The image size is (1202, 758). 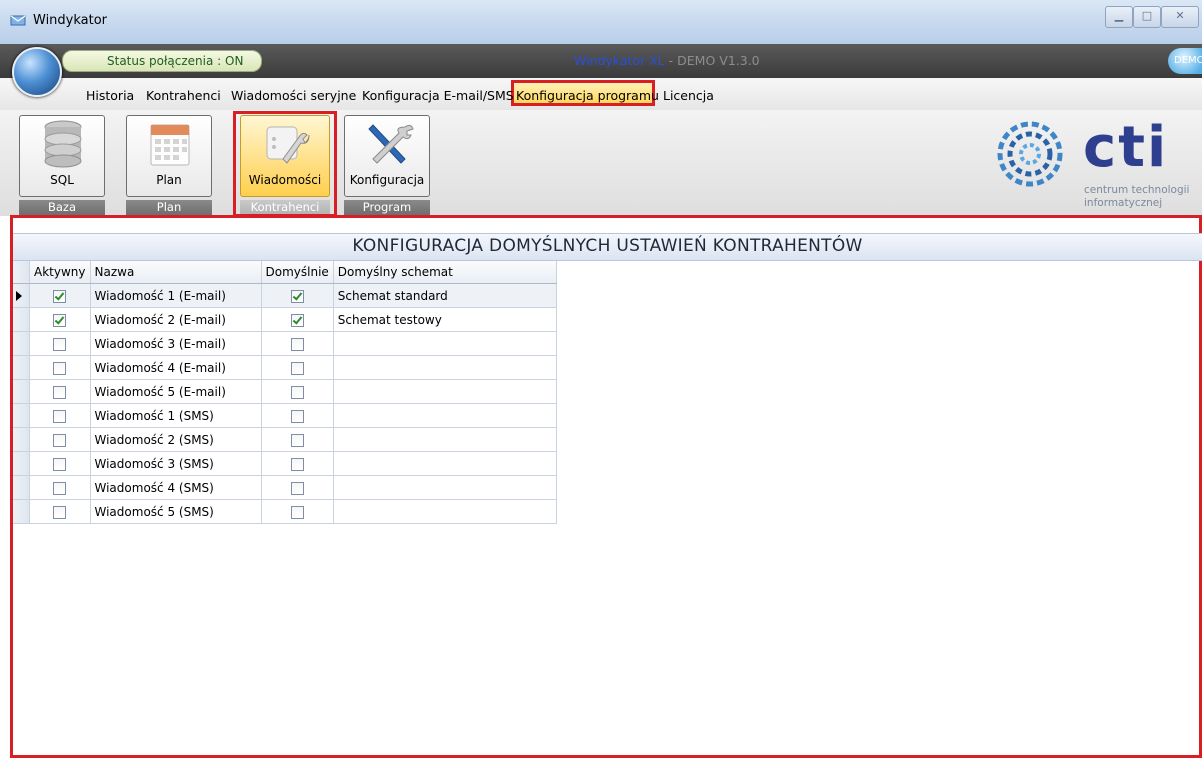 I want to click on menu-item-kontrahenci: Kontrahenci, so click(x=183, y=95).